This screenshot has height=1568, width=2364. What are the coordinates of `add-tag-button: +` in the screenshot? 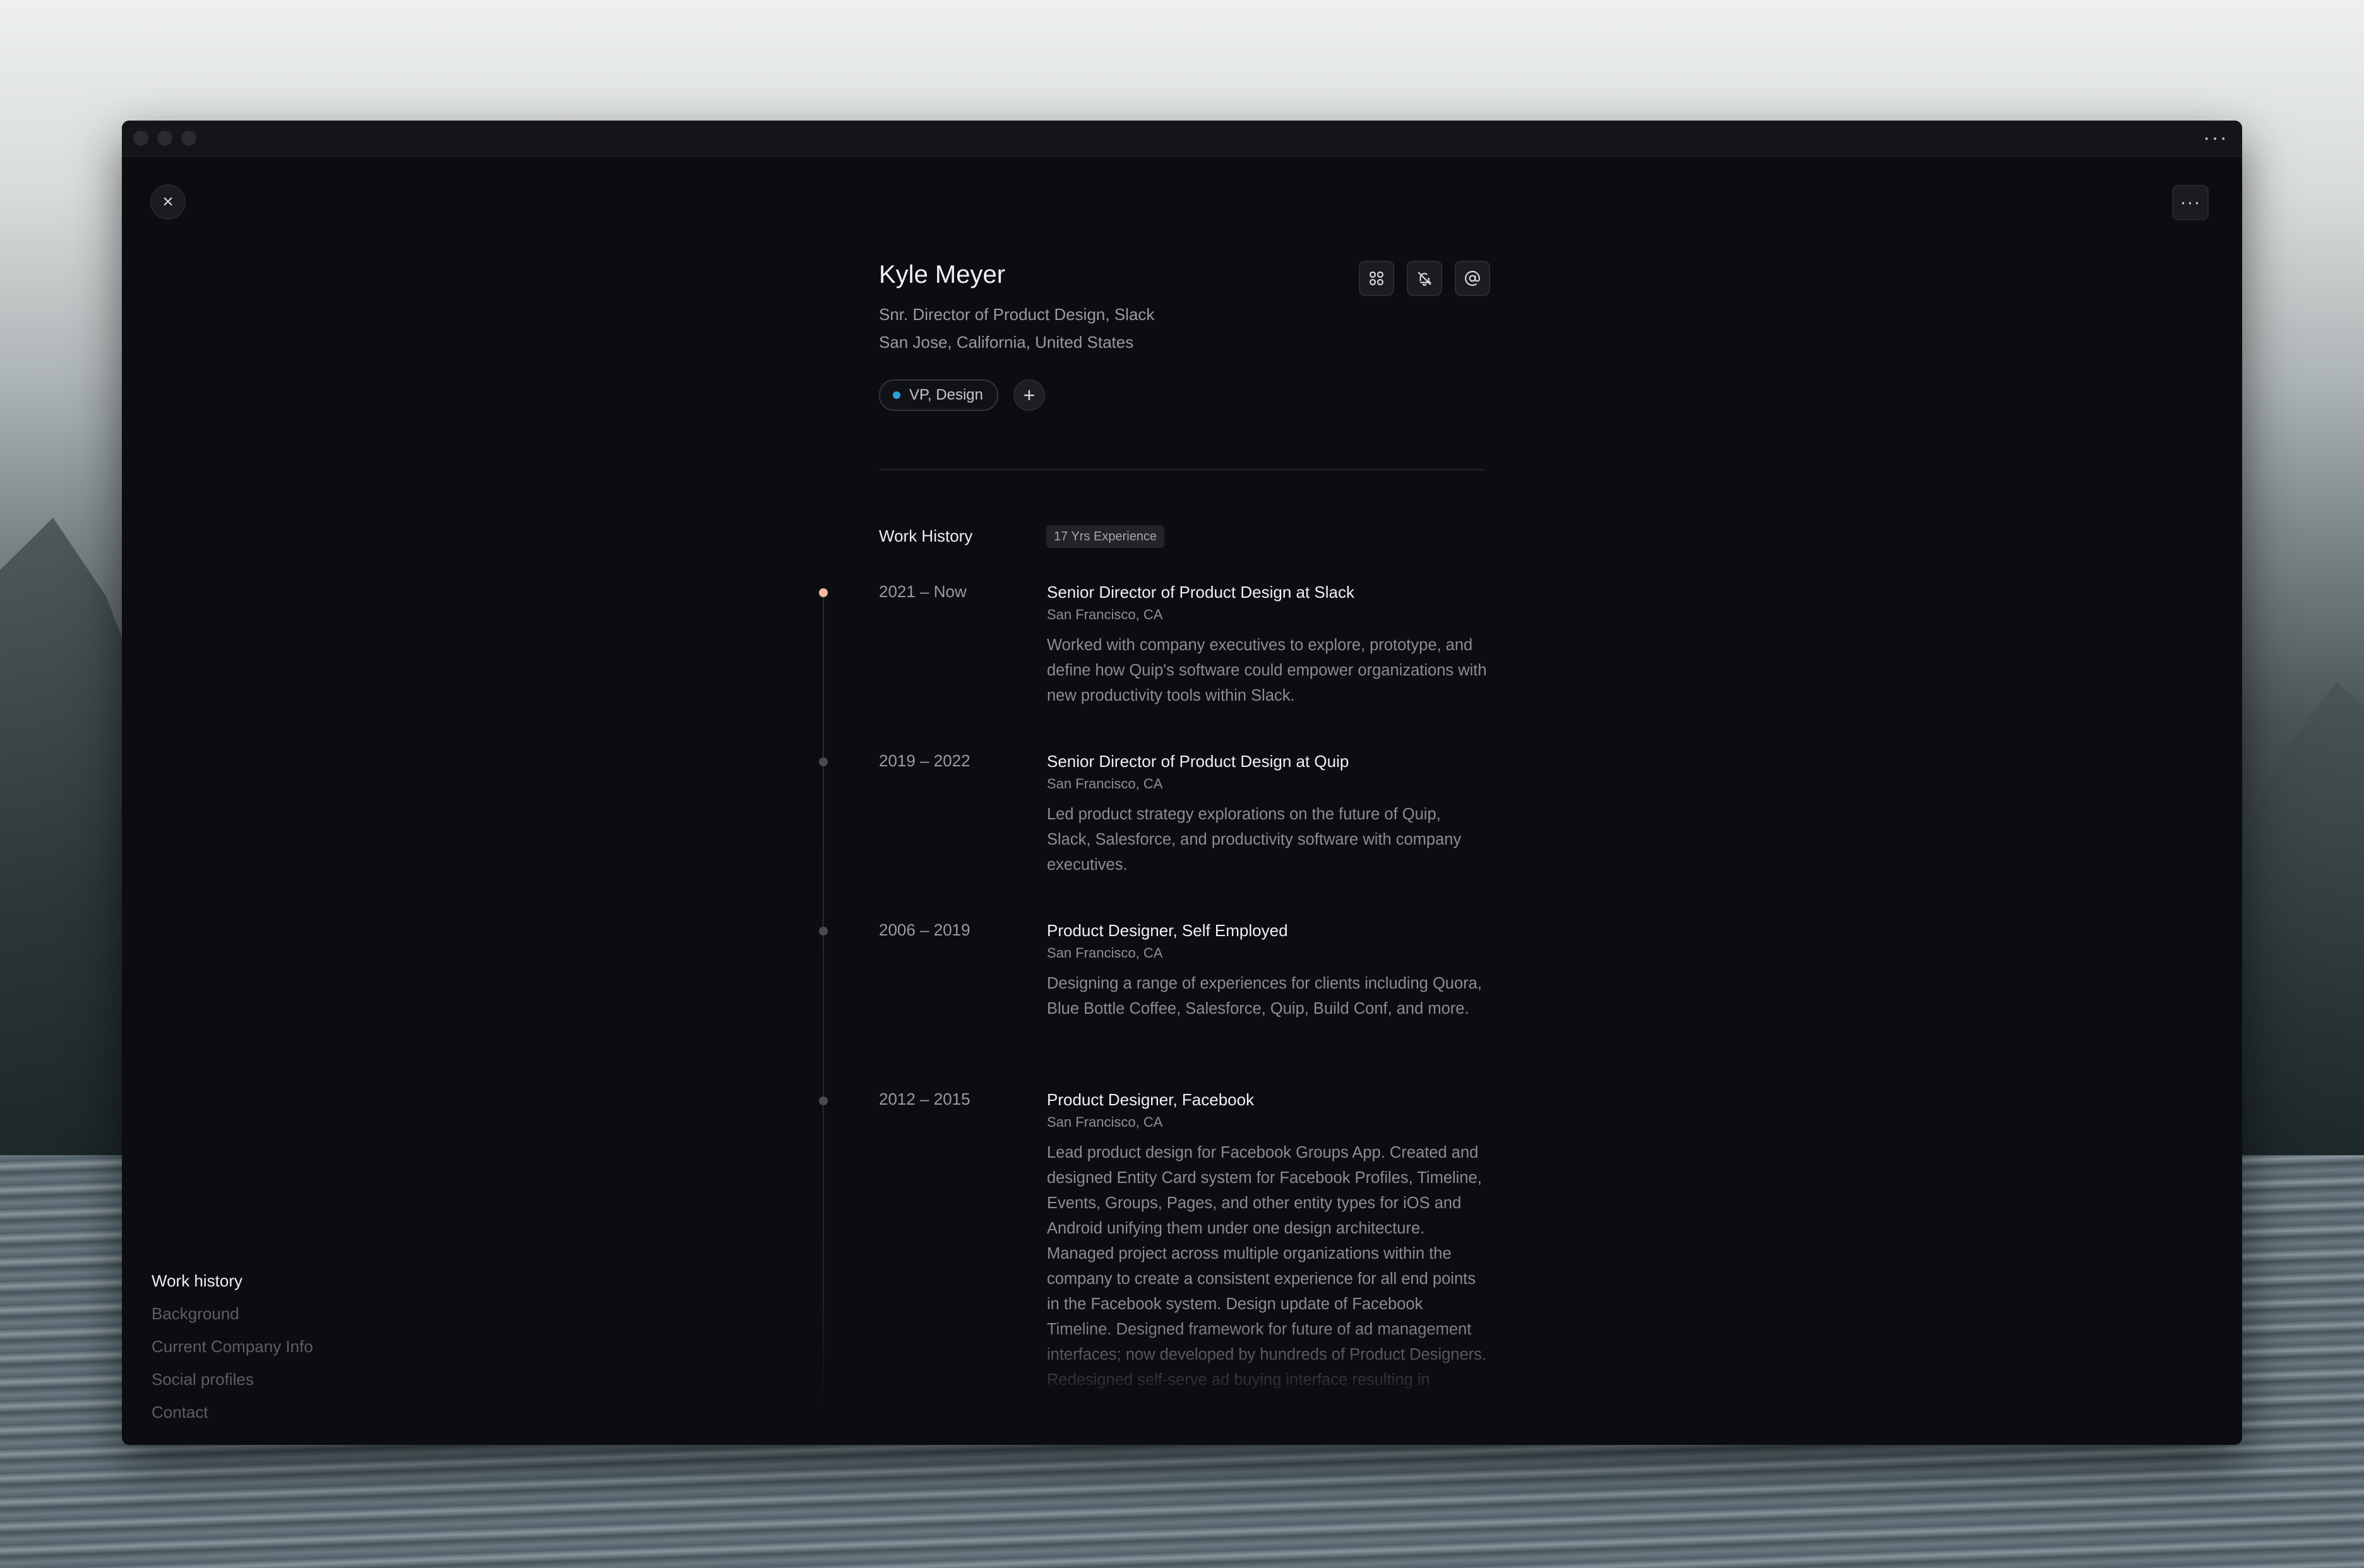 It's located at (1029, 395).